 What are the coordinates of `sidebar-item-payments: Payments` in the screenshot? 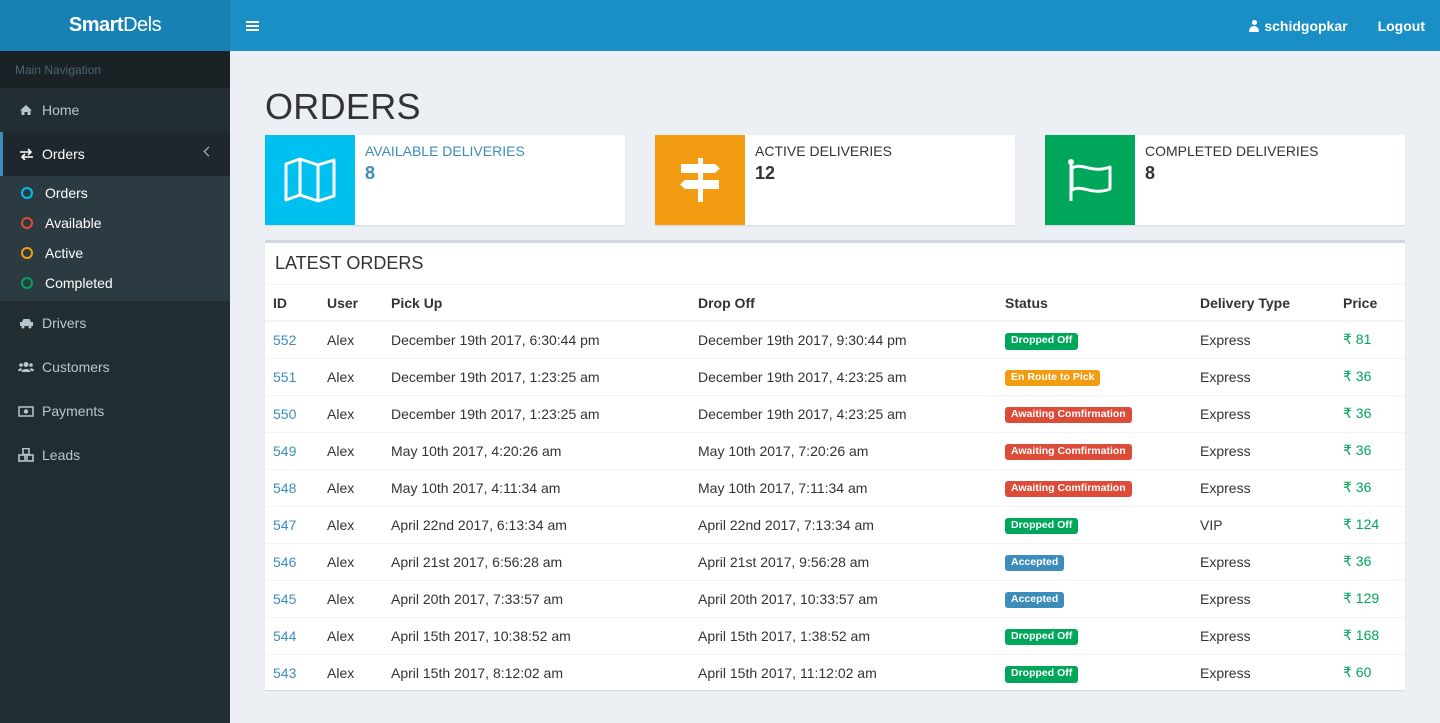 It's located at (115, 411).